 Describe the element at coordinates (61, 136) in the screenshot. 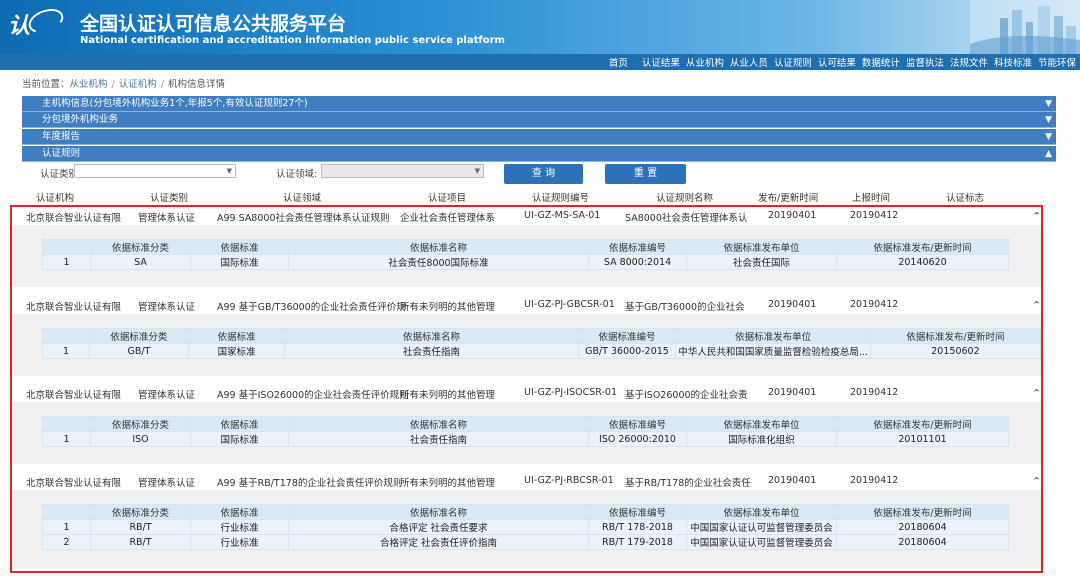

I see `section-label: 年度报告` at that location.